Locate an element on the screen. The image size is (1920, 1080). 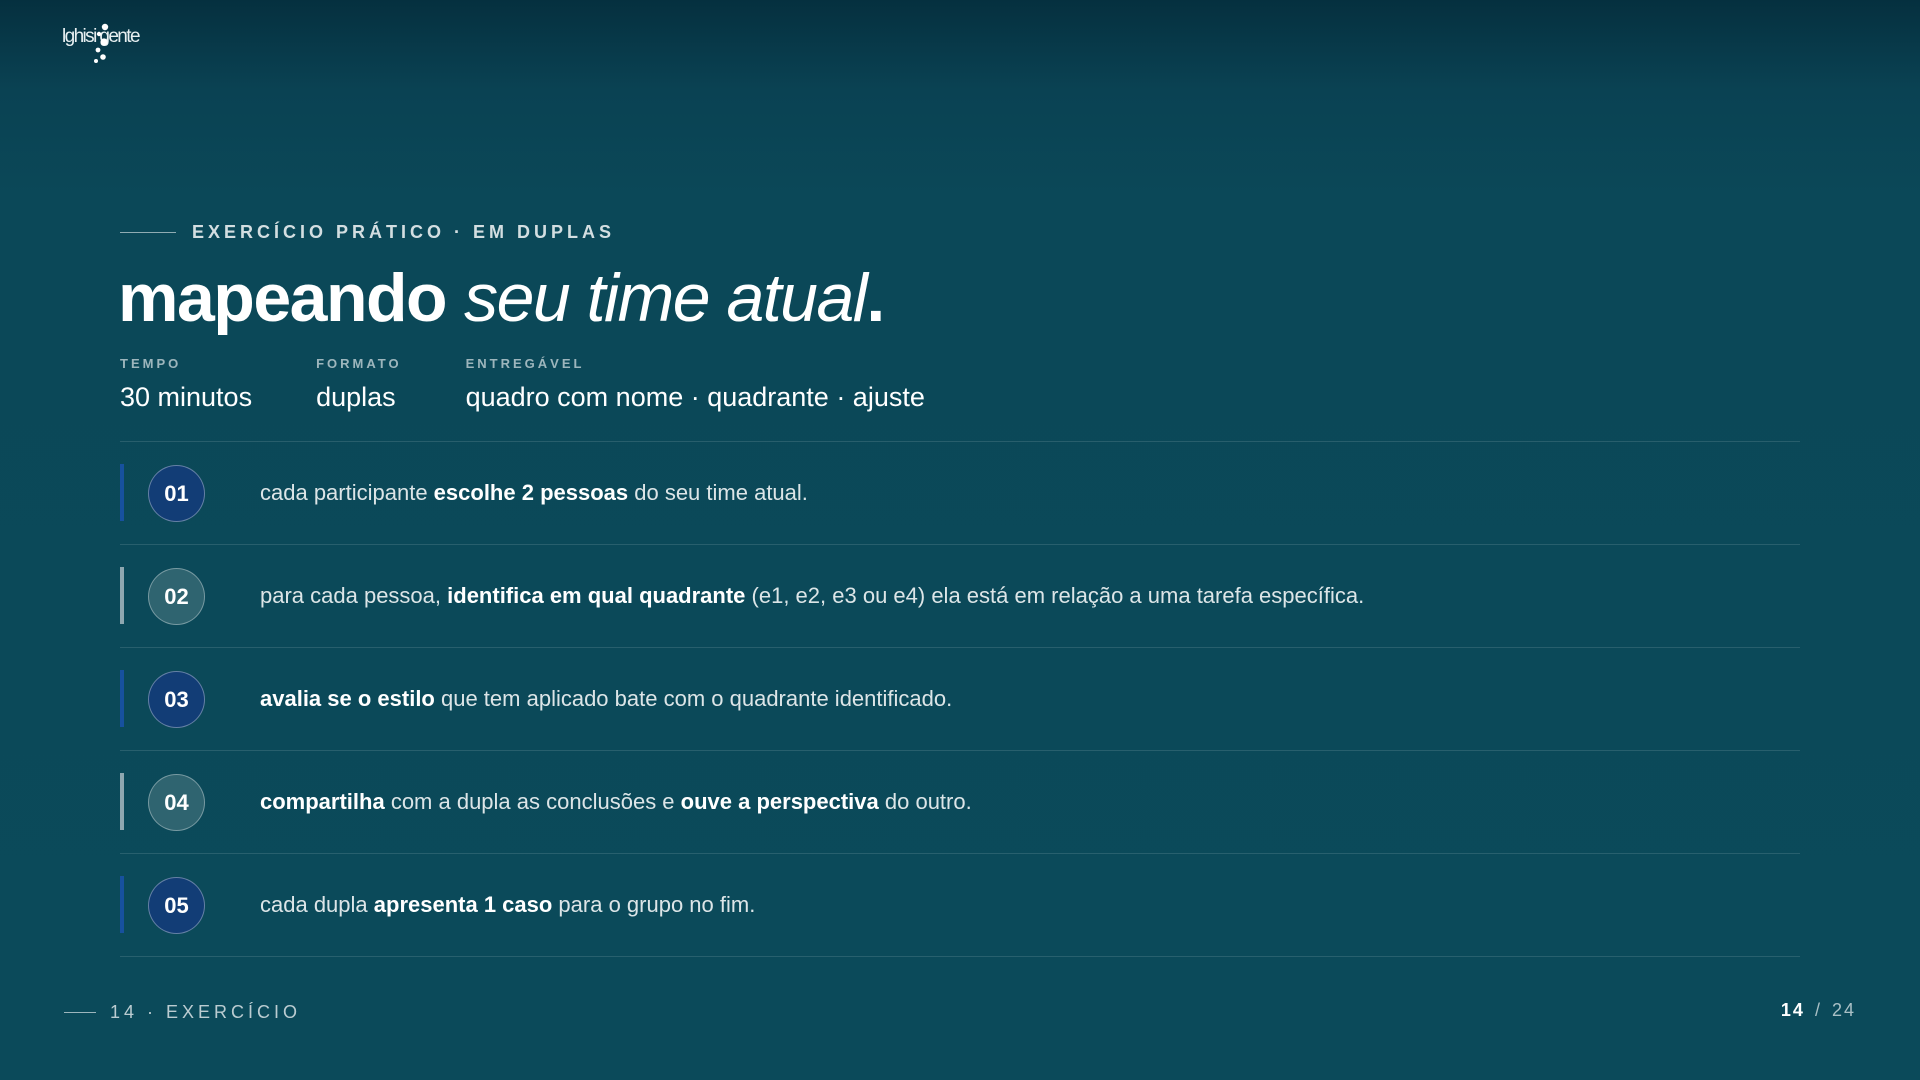
step-text-emphasis: escolhe 2 pessoas is located at coordinates (531, 492).